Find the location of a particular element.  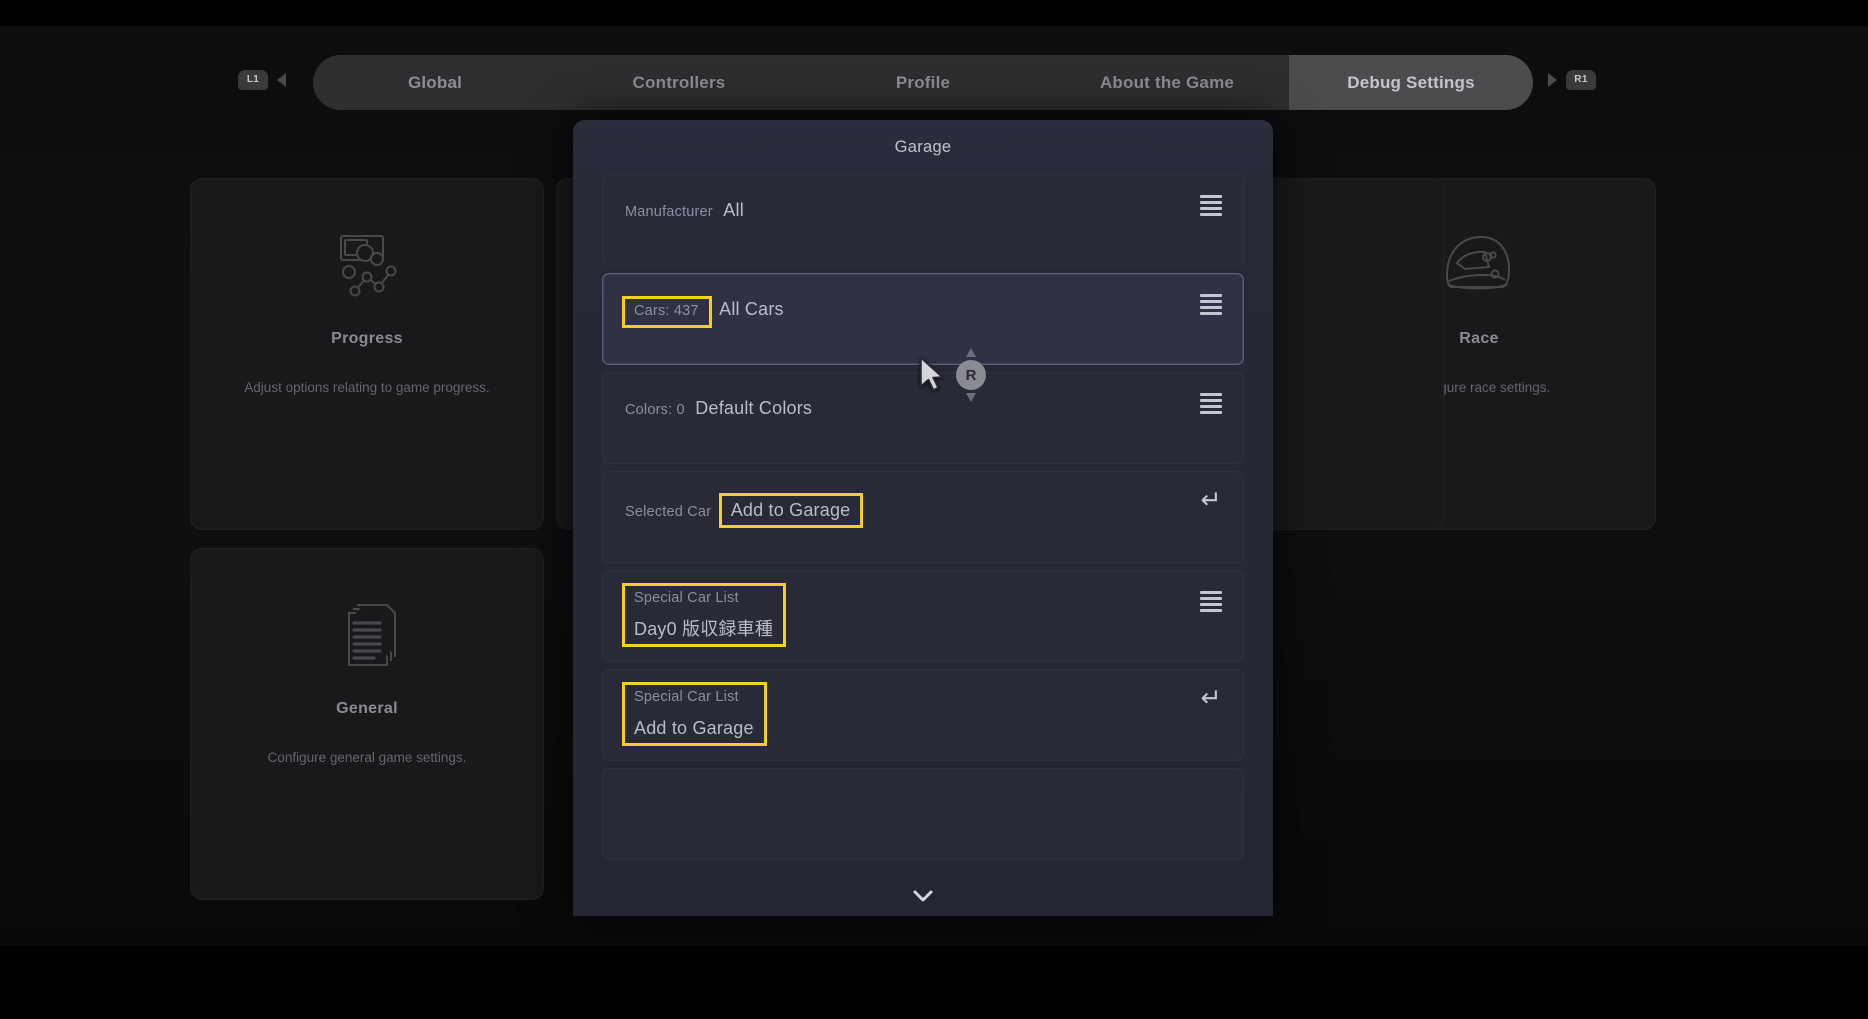

row-special-car-list-add-highlight: Special Car List Add to Garage is located at coordinates (694, 714).